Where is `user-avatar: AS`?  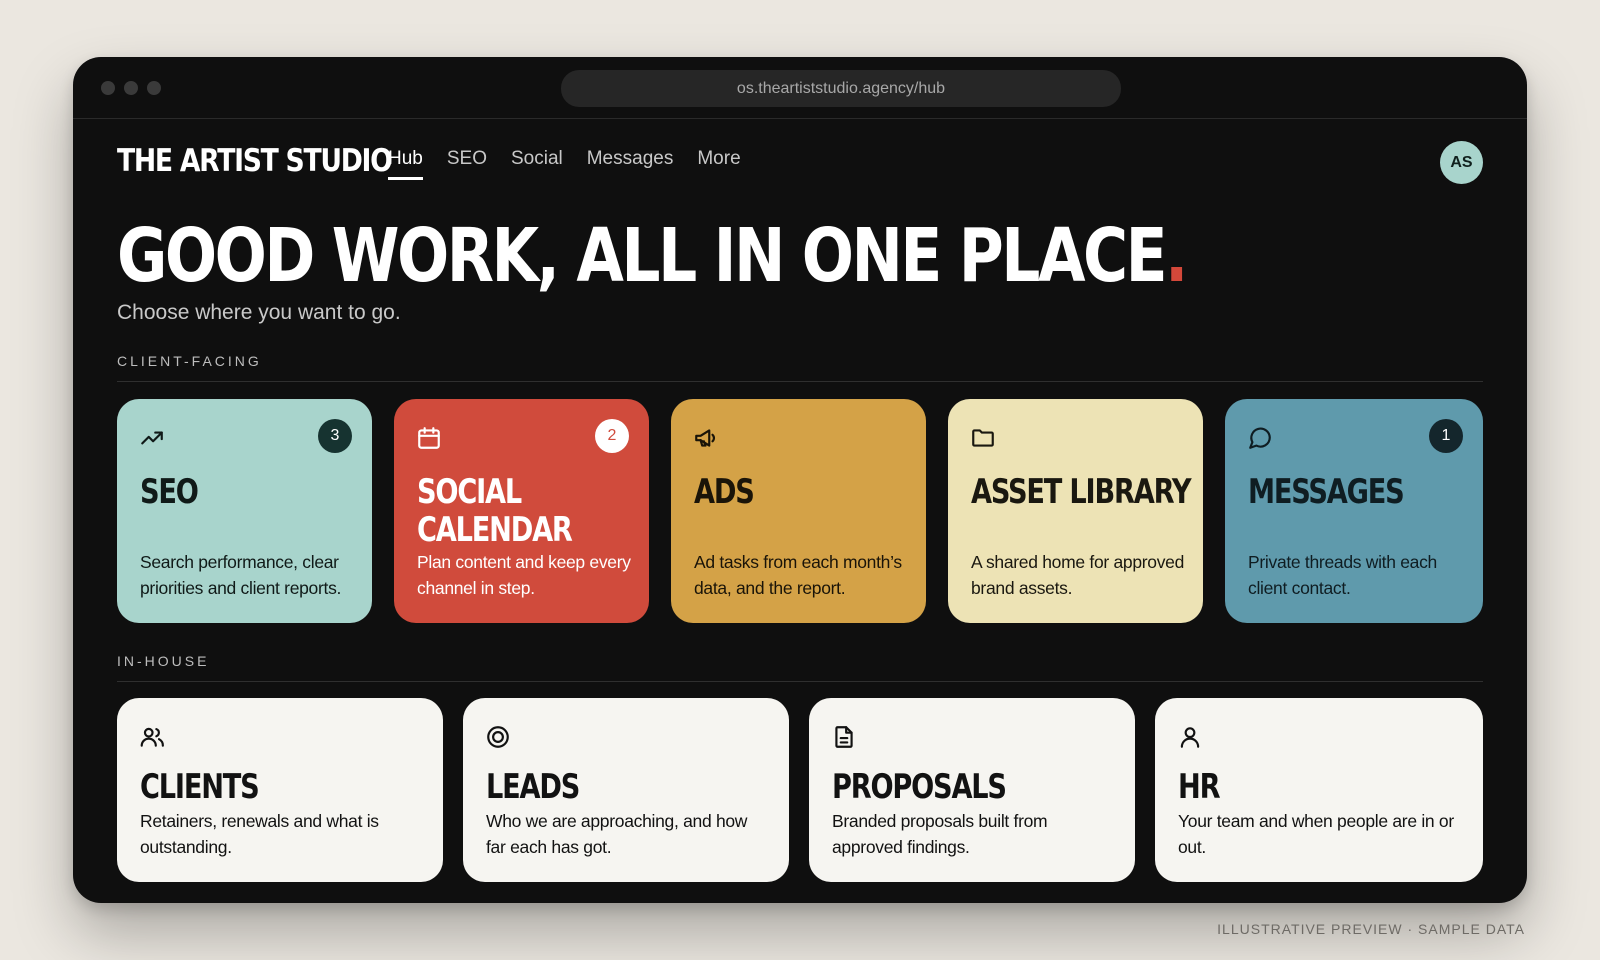 user-avatar: AS is located at coordinates (1461, 162).